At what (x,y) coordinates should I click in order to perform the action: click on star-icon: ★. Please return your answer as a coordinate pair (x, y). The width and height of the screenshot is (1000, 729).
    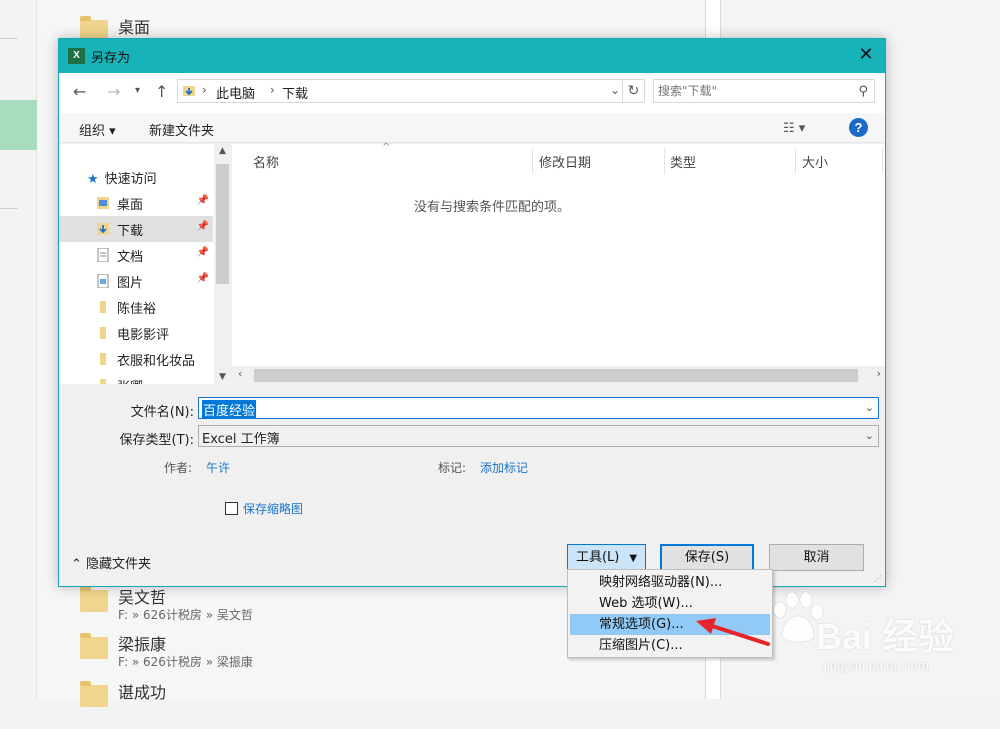
    Looking at the image, I should click on (93, 179).